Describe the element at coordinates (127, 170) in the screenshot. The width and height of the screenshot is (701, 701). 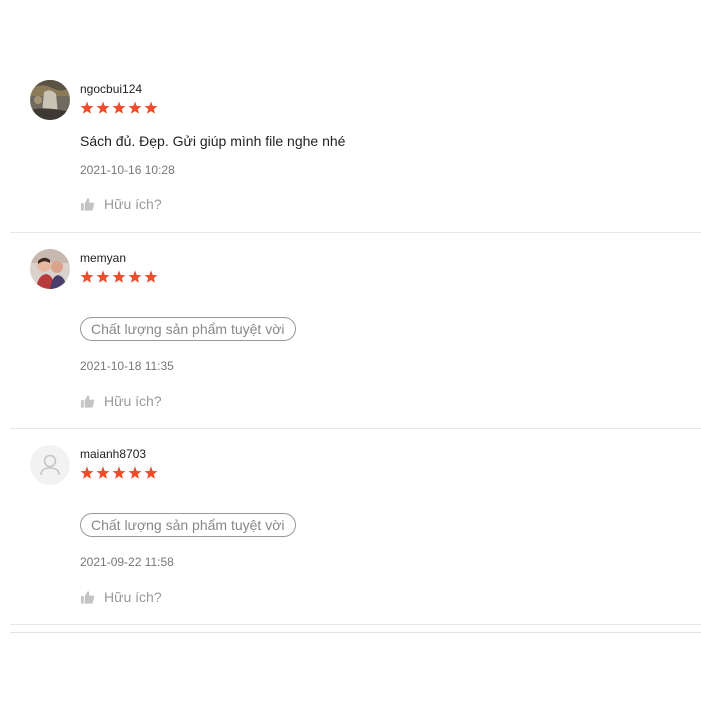
I see `review-date: 2021-10-16 10:28` at that location.